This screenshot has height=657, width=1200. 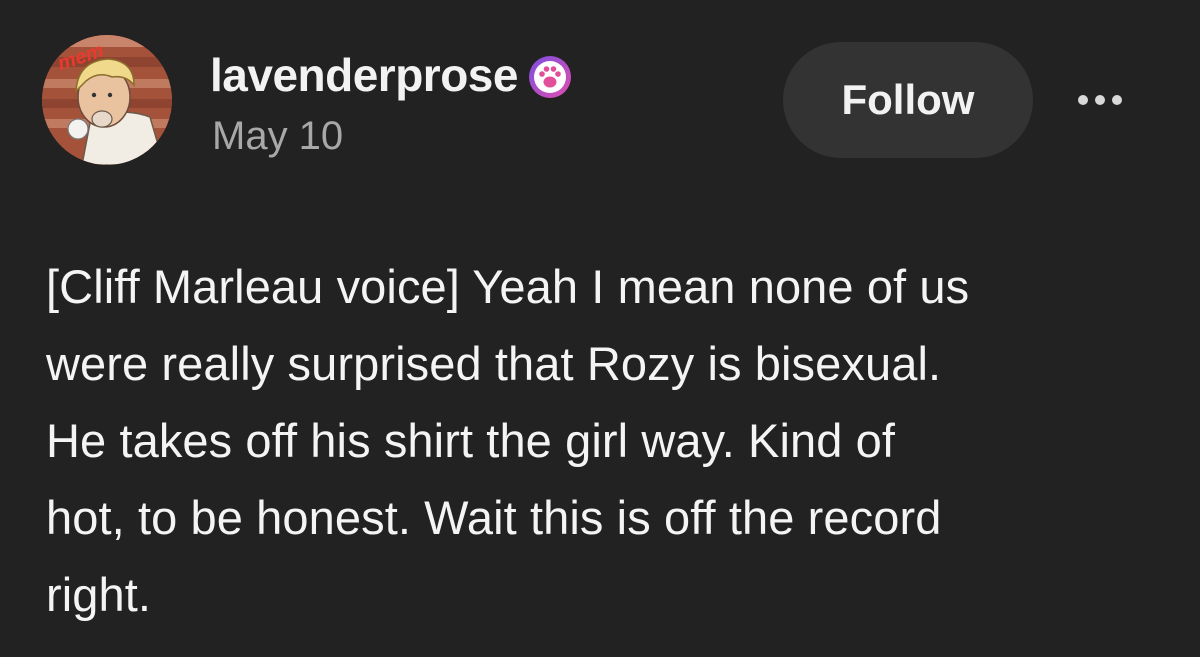 What do you see at coordinates (364, 75) in the screenshot?
I see `username-link: lavenderprose` at bounding box center [364, 75].